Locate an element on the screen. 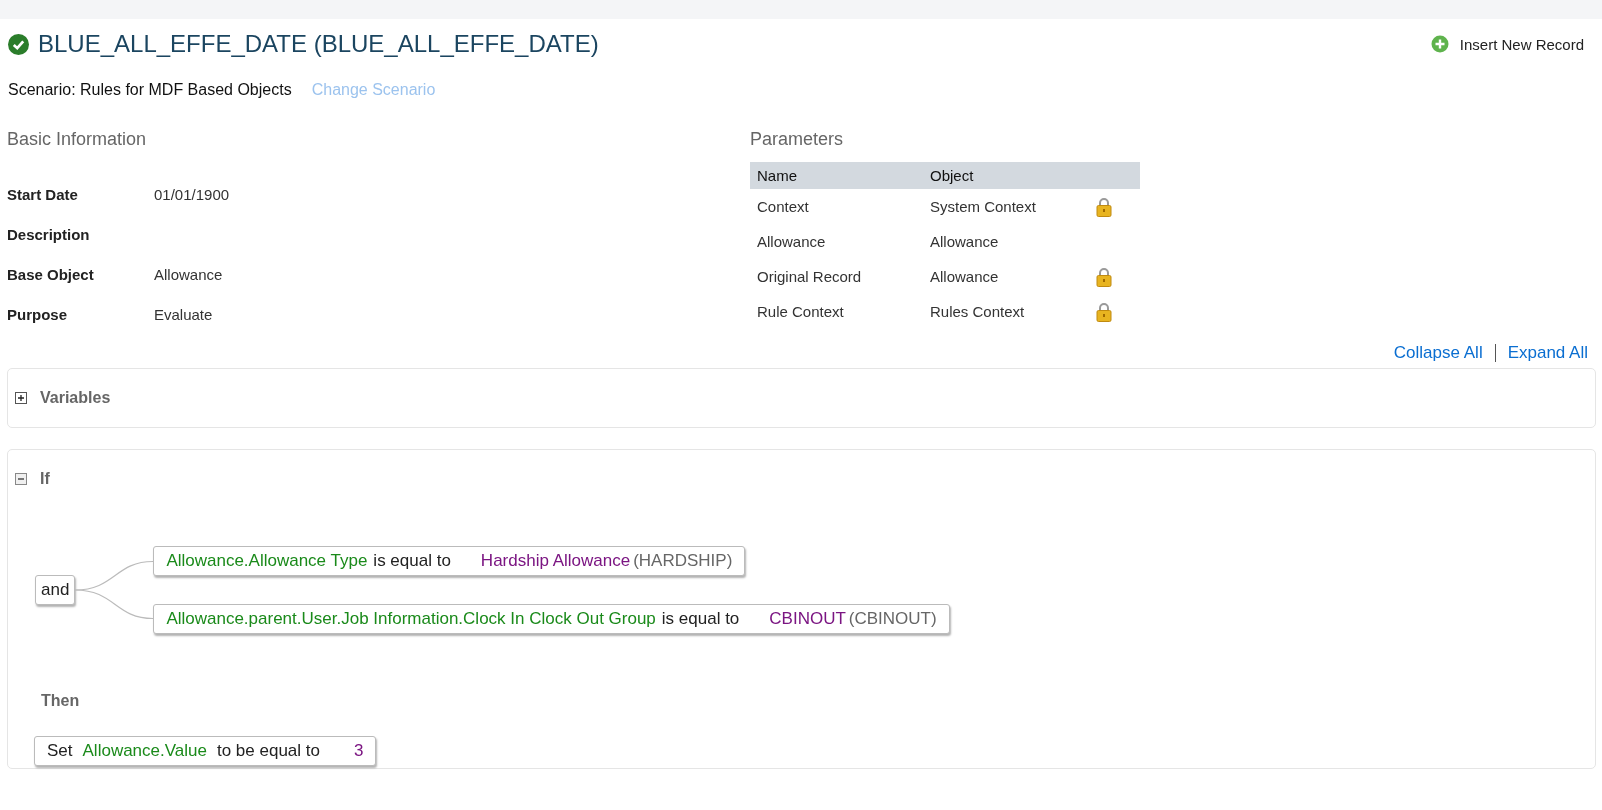 This screenshot has width=1602, height=810. column-header: Name is located at coordinates (777, 175).